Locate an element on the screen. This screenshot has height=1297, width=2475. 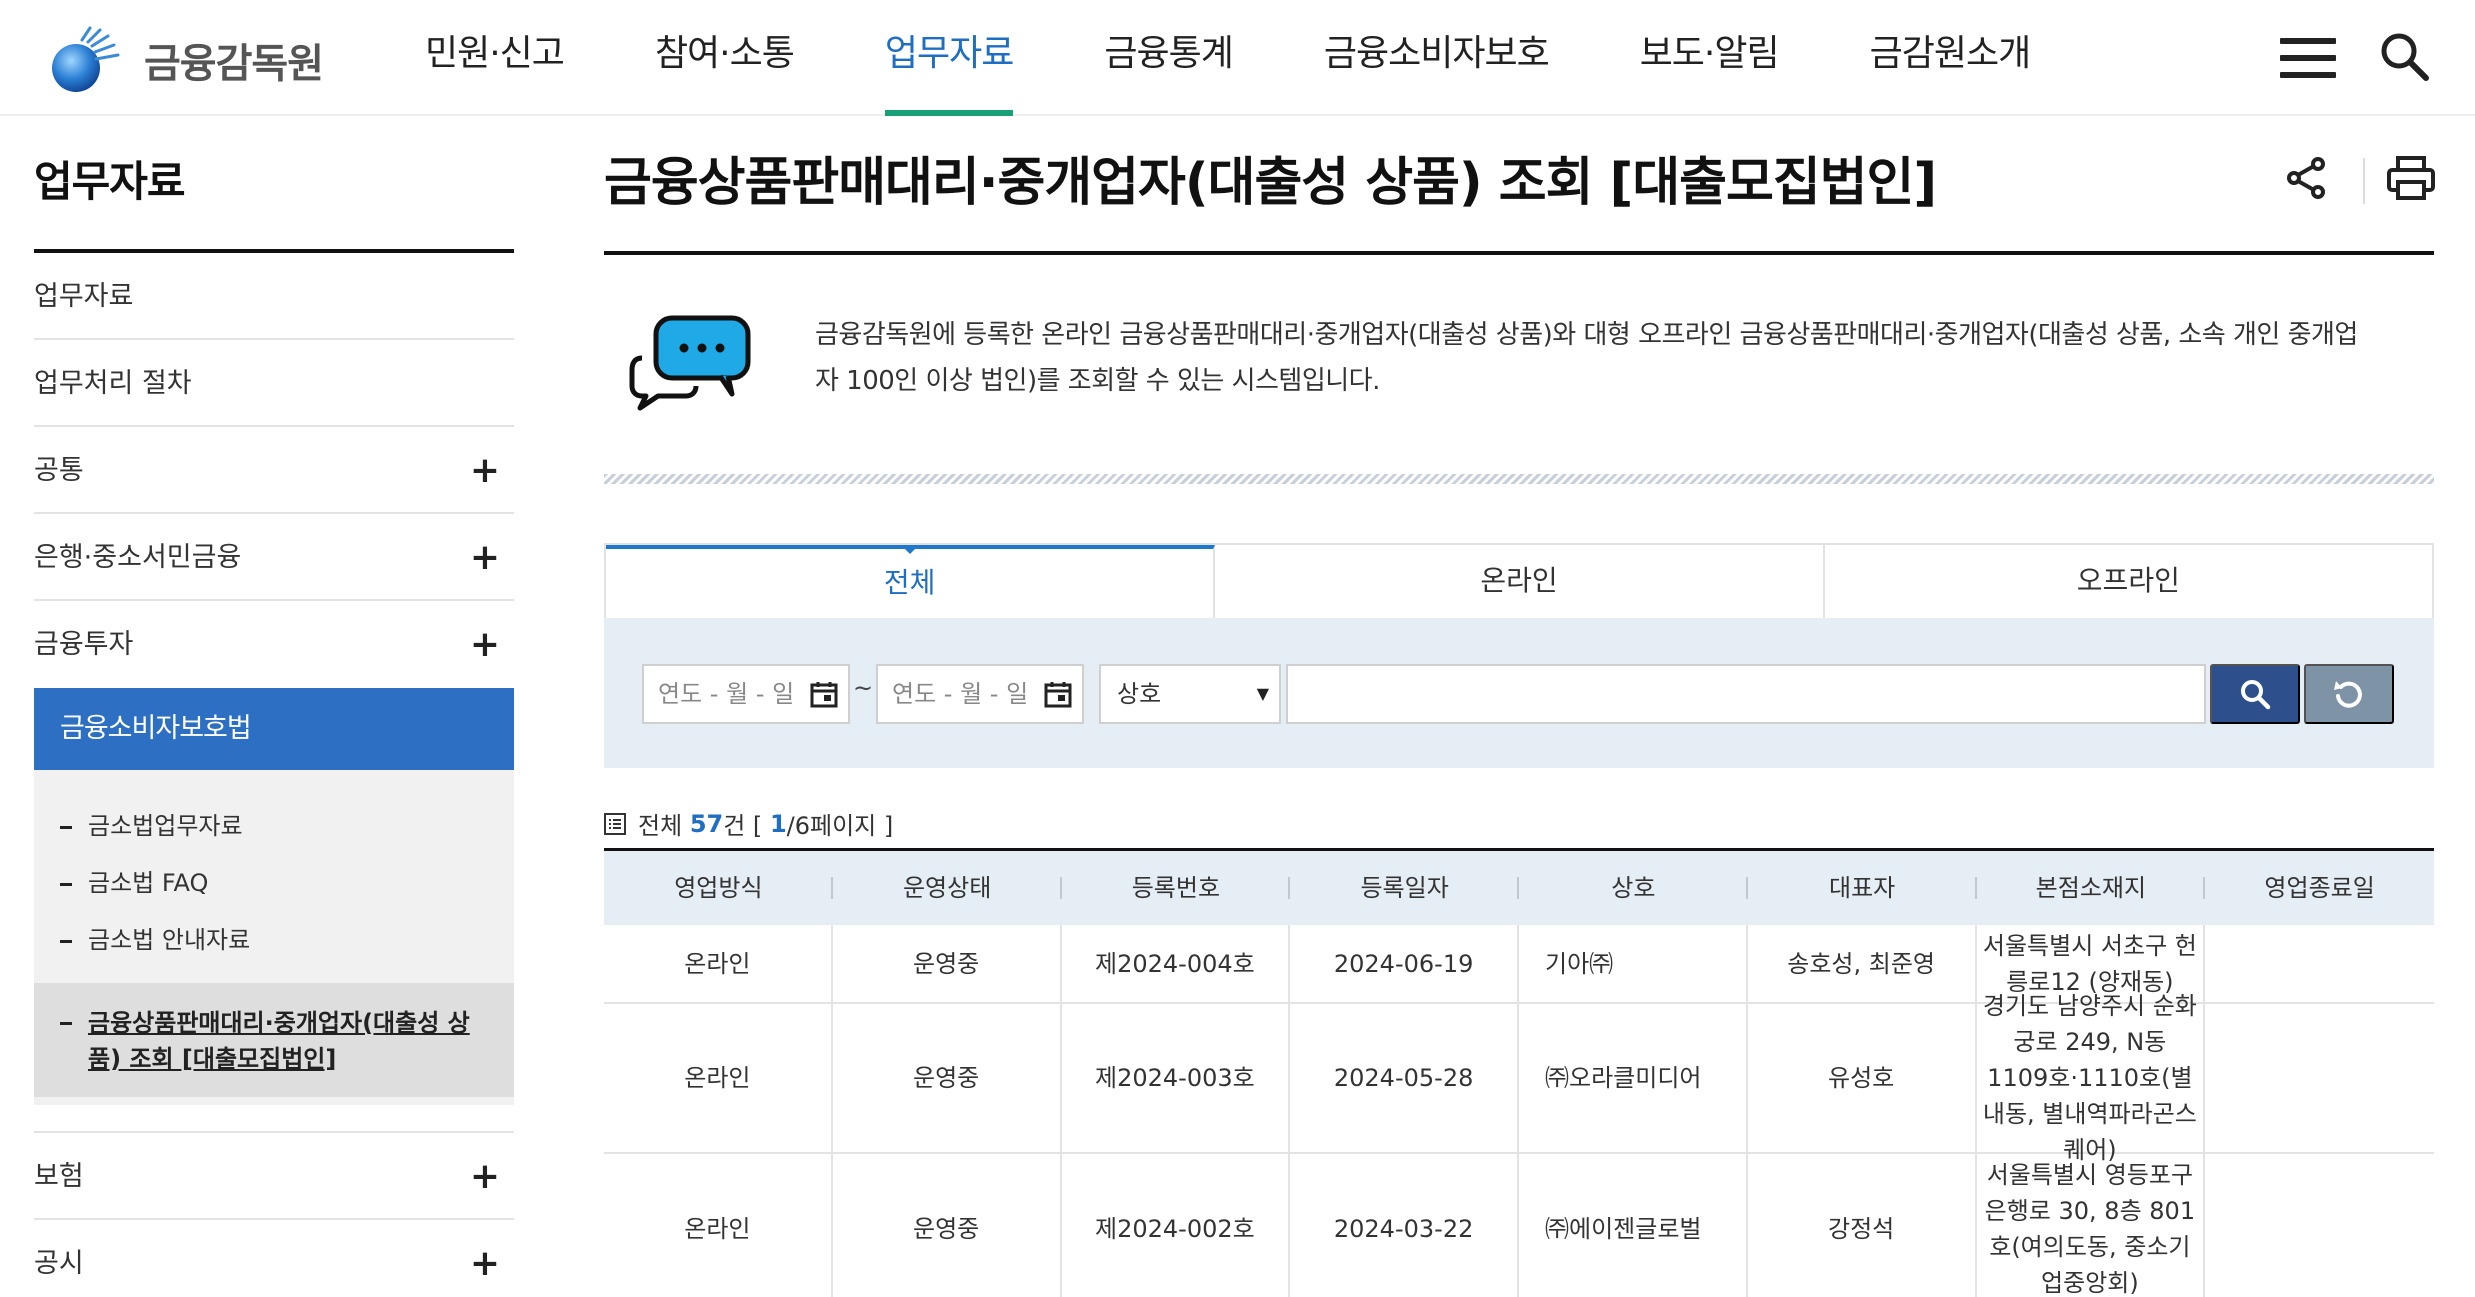
site-logo: 금융감독원 is located at coordinates (185, 60).